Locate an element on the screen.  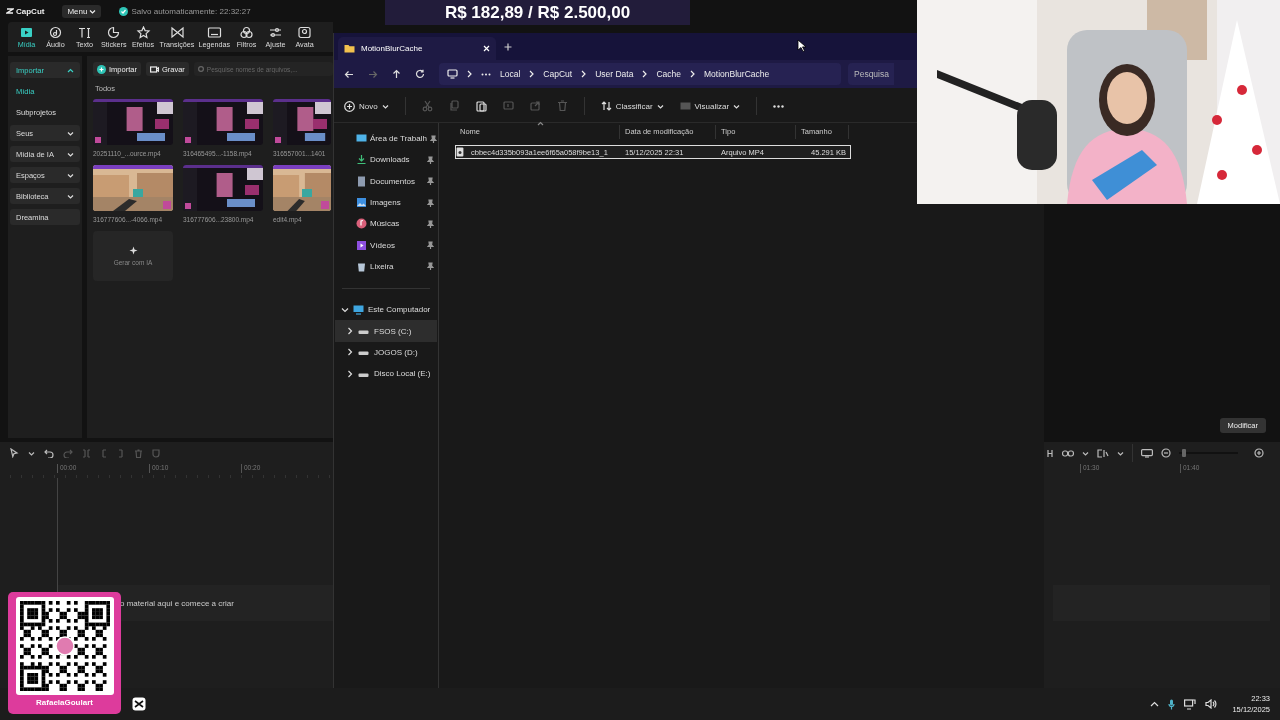
monitor-icon is located at coordinates (358, 309).